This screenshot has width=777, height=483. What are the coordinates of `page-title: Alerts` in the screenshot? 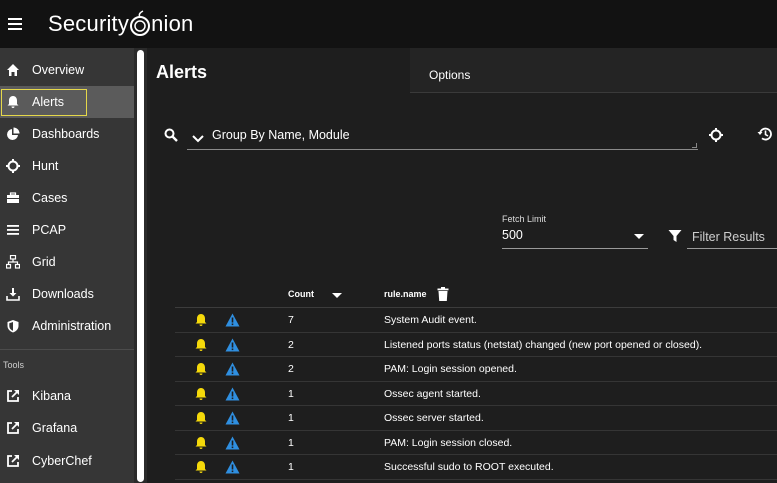 It's located at (182, 72).